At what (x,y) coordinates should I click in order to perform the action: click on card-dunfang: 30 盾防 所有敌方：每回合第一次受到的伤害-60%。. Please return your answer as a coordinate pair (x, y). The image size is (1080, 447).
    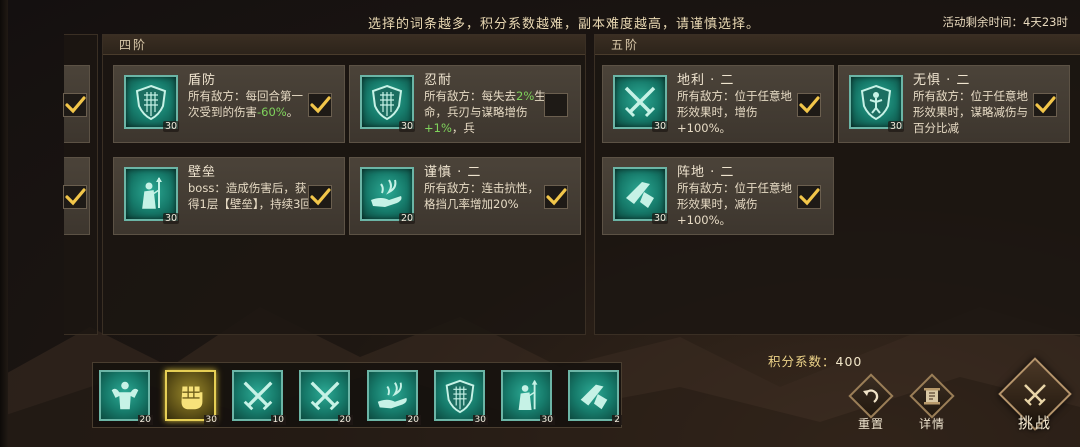
    Looking at the image, I should click on (229, 104).